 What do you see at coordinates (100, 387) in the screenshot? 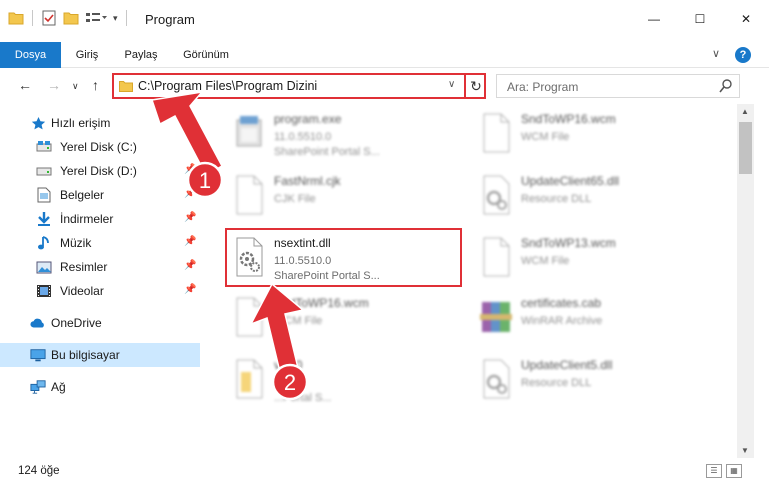
I see `sidebar-item-network: Ağ` at bounding box center [100, 387].